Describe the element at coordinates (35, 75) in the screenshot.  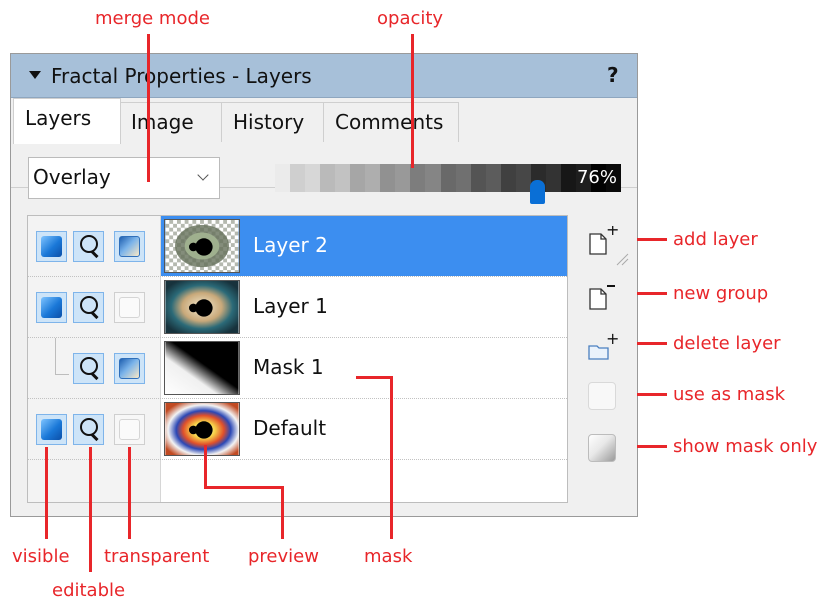
I see `collapse-triangle-icon` at that location.